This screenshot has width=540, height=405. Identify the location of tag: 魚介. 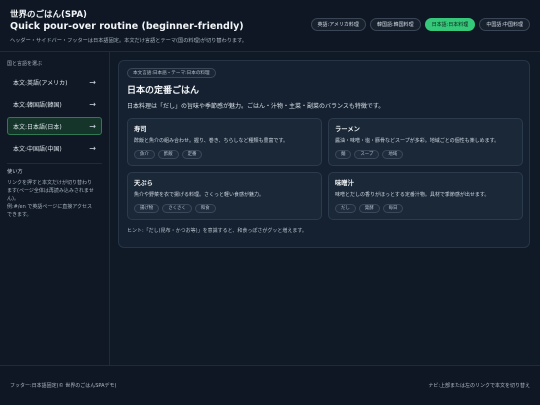
(144, 154).